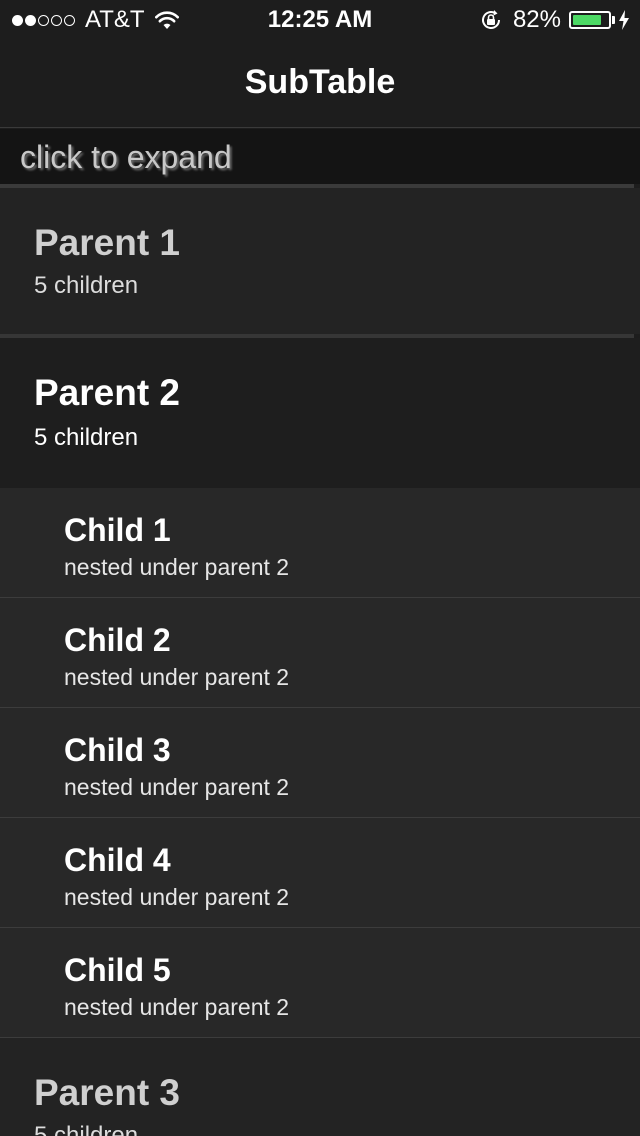  Describe the element at coordinates (320, 156) in the screenshot. I see `table-header: click to expand` at that location.